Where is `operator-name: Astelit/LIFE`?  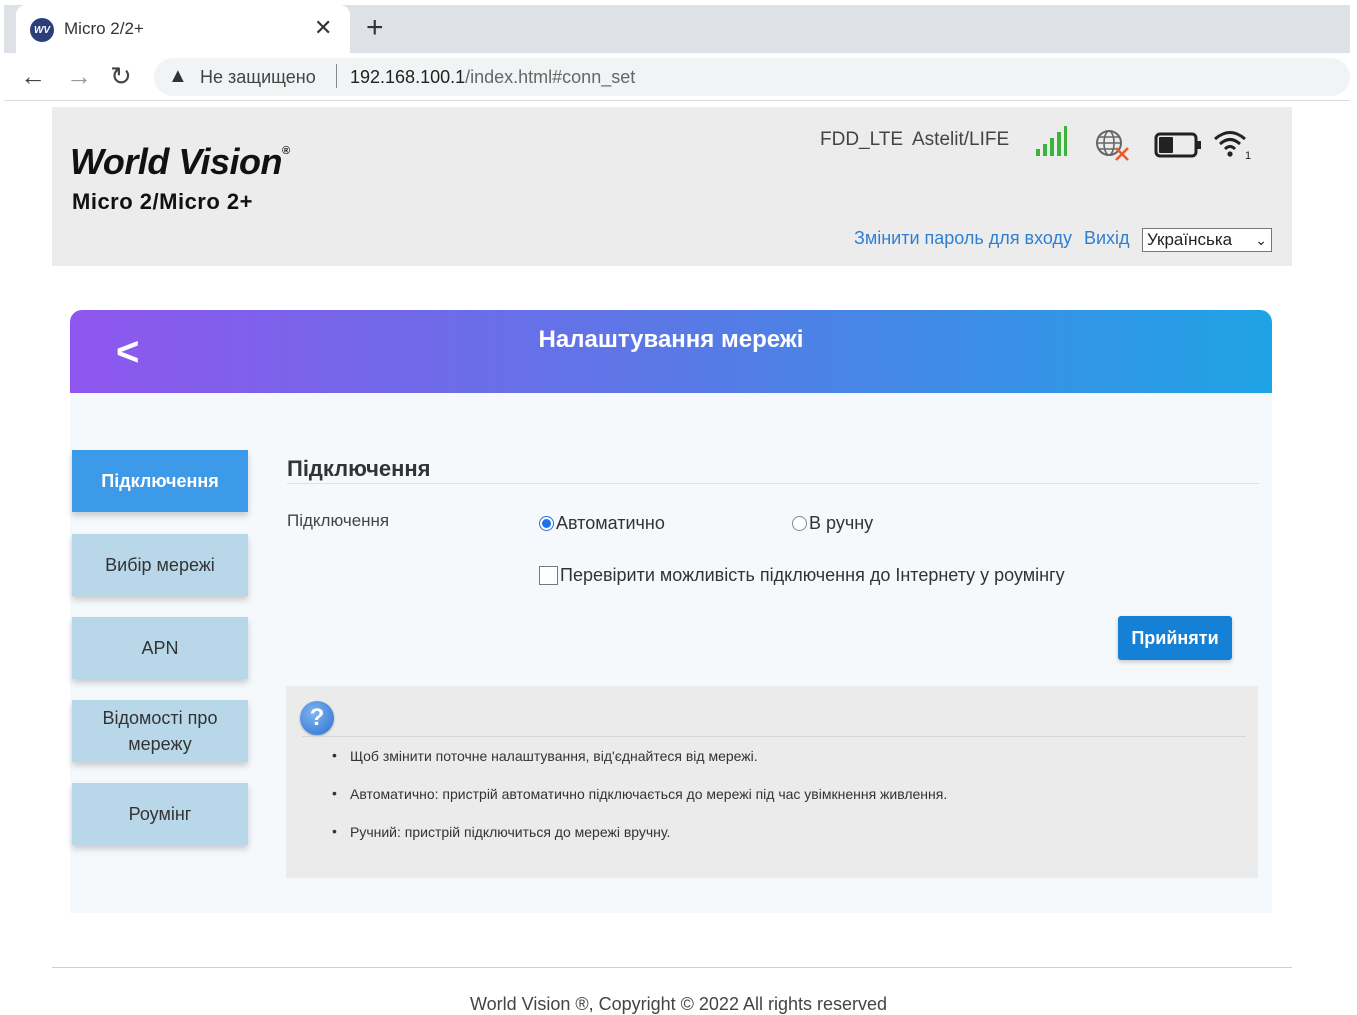
operator-name: Astelit/LIFE is located at coordinates (961, 139).